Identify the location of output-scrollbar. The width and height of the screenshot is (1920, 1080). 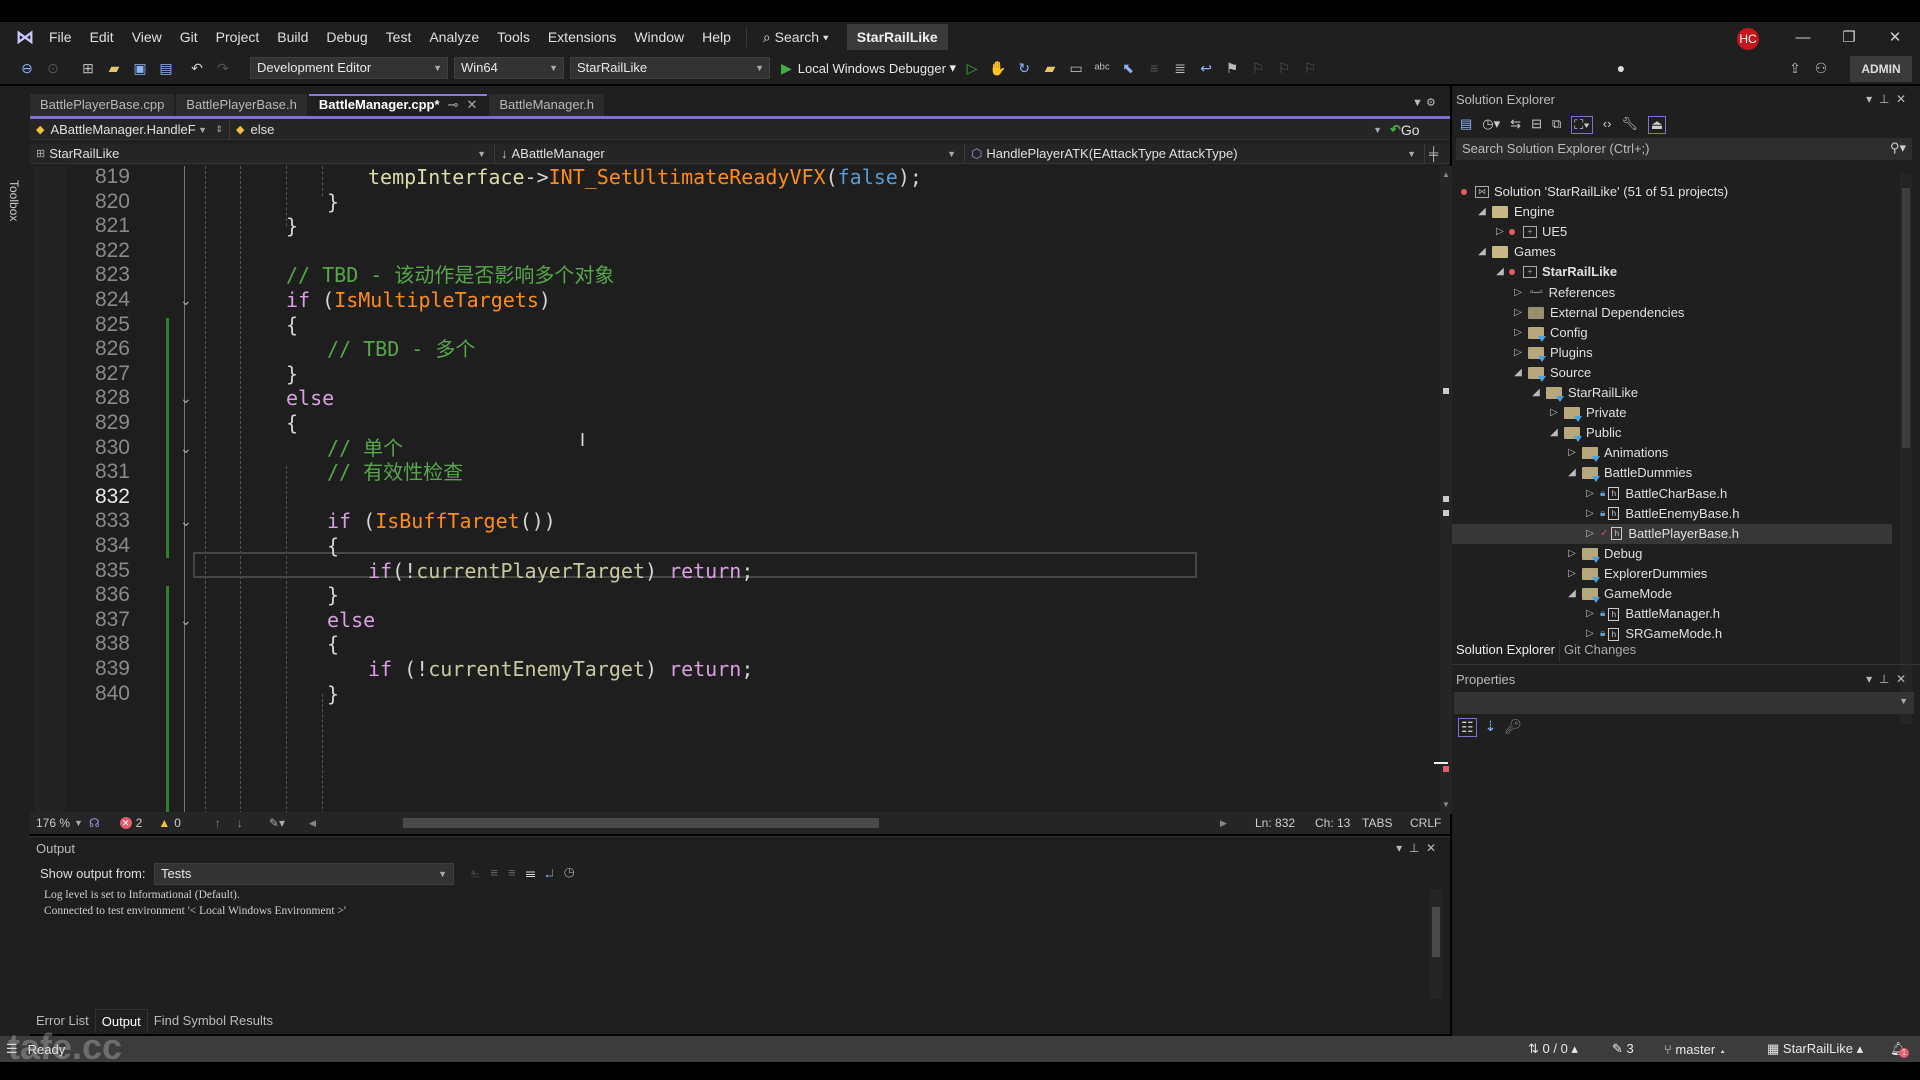
(1436, 944).